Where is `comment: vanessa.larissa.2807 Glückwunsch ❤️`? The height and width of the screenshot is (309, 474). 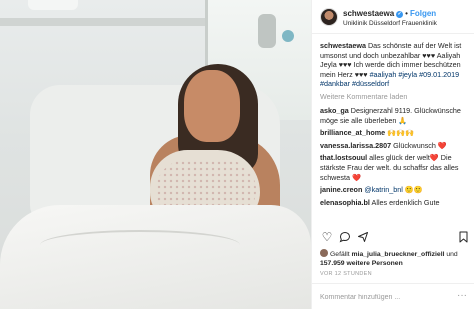 comment: vanessa.larissa.2807 Glückwunsch ❤️ is located at coordinates (395, 146).